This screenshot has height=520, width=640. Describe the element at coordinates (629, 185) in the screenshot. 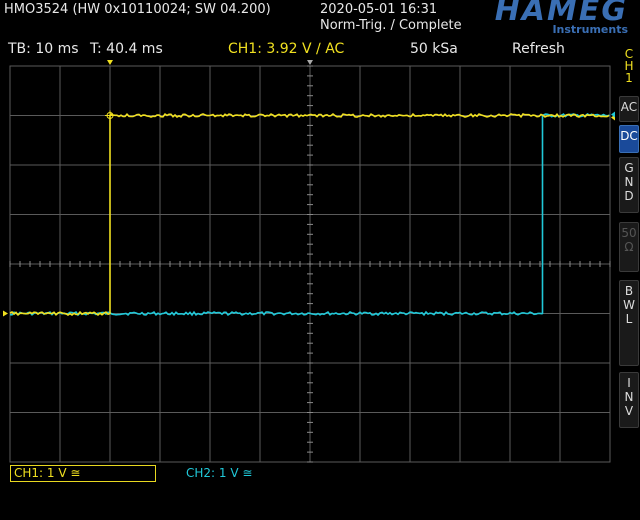

I see `coupling-button-gnd: GND` at that location.